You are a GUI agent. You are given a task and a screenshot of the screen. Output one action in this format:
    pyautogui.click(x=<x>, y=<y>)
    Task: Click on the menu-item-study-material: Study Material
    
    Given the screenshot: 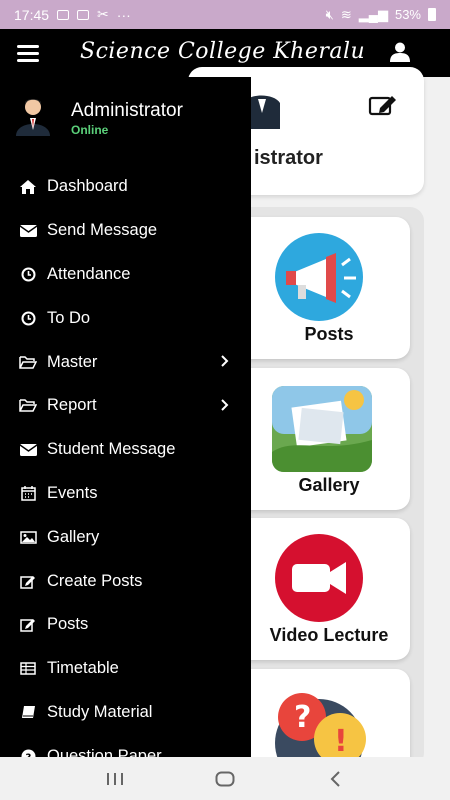 What is the action you would take?
    pyautogui.click(x=125, y=713)
    